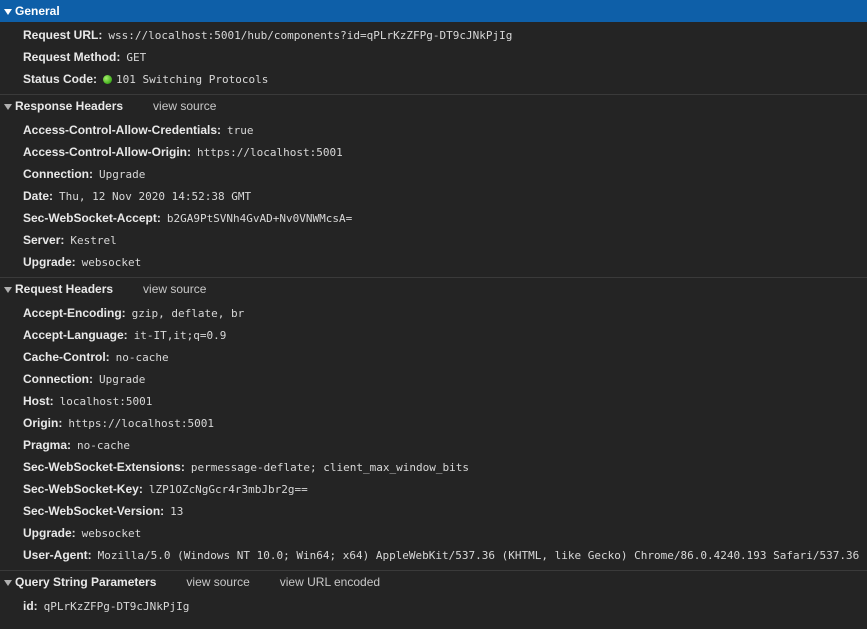  I want to click on header-value: qPLrKzZFPg-DT9cJNkPjIg, so click(116, 606).